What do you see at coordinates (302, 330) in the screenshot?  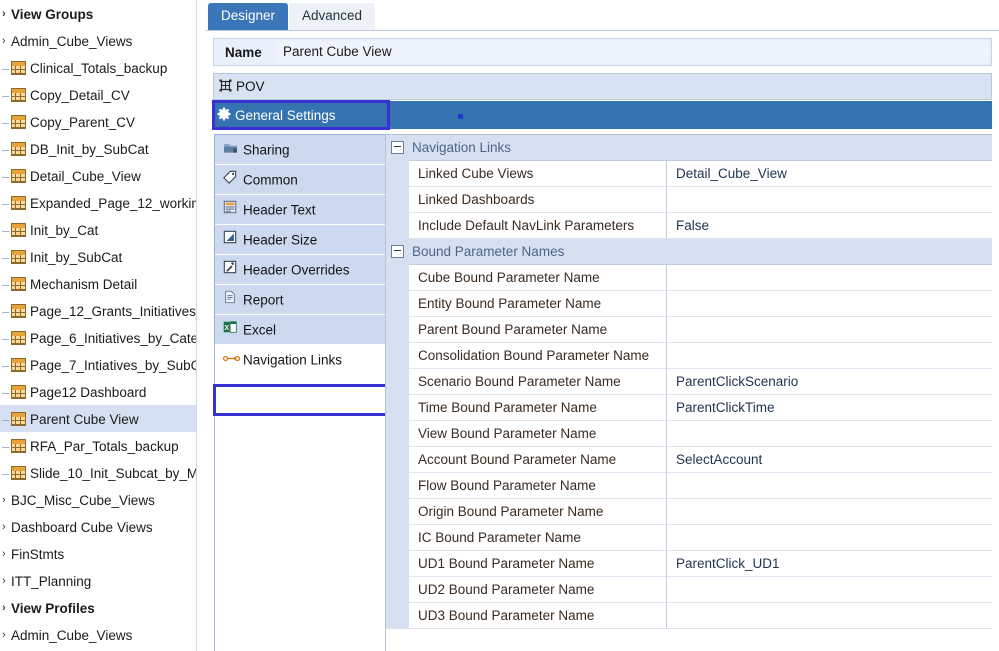 I see `vtab-excel: X Excel` at bounding box center [302, 330].